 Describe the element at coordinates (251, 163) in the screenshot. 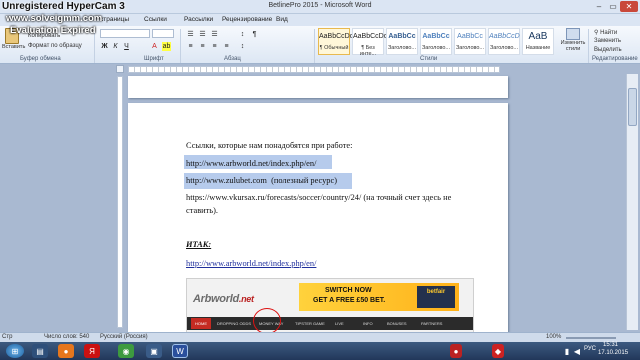

I see `link-arbworld: http://www.arbworld.net/index.php/en/` at that location.